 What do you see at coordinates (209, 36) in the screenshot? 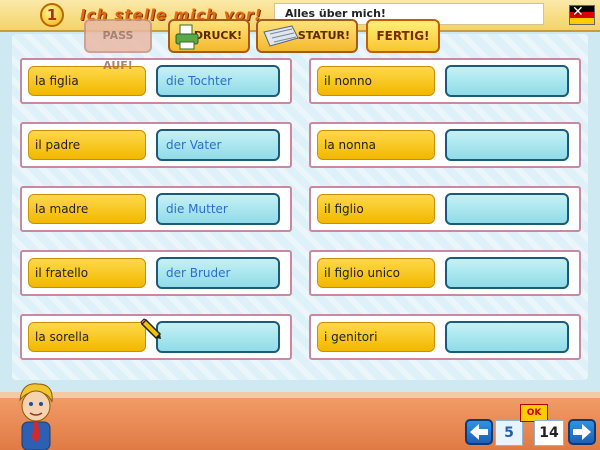
I see `druck-button: DRUCK!` at bounding box center [209, 36].